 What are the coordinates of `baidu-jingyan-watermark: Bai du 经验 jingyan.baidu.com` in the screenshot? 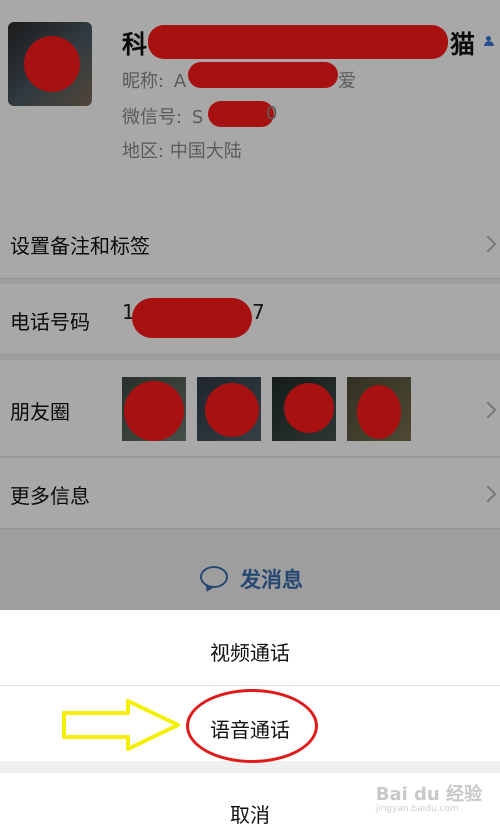 It's located at (429, 797).